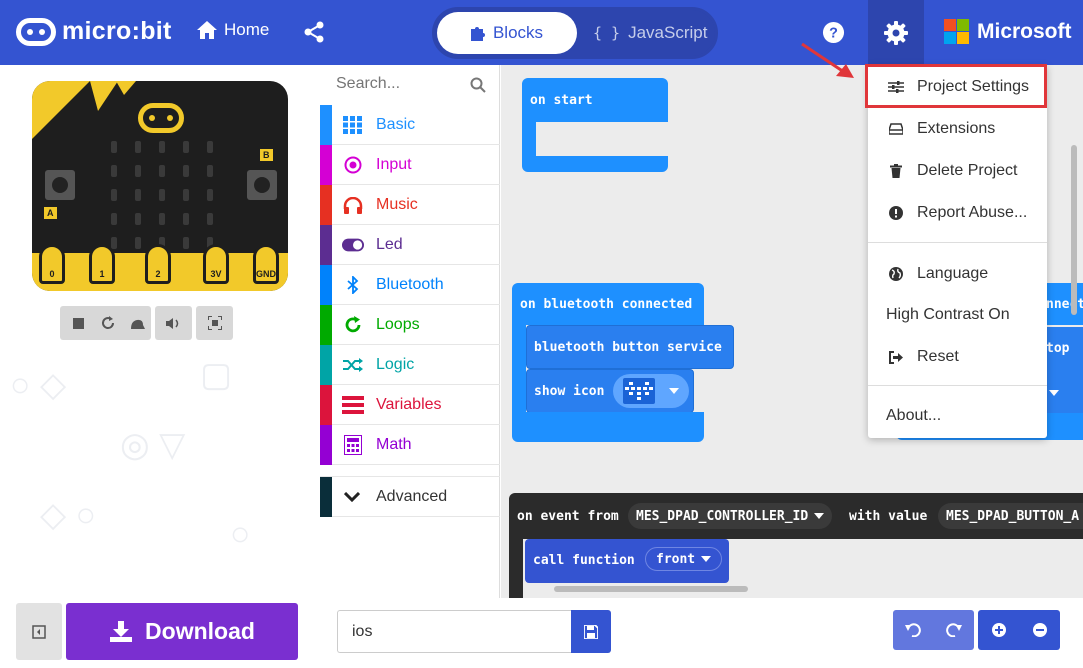  I want to click on stop-icon, so click(78, 323).